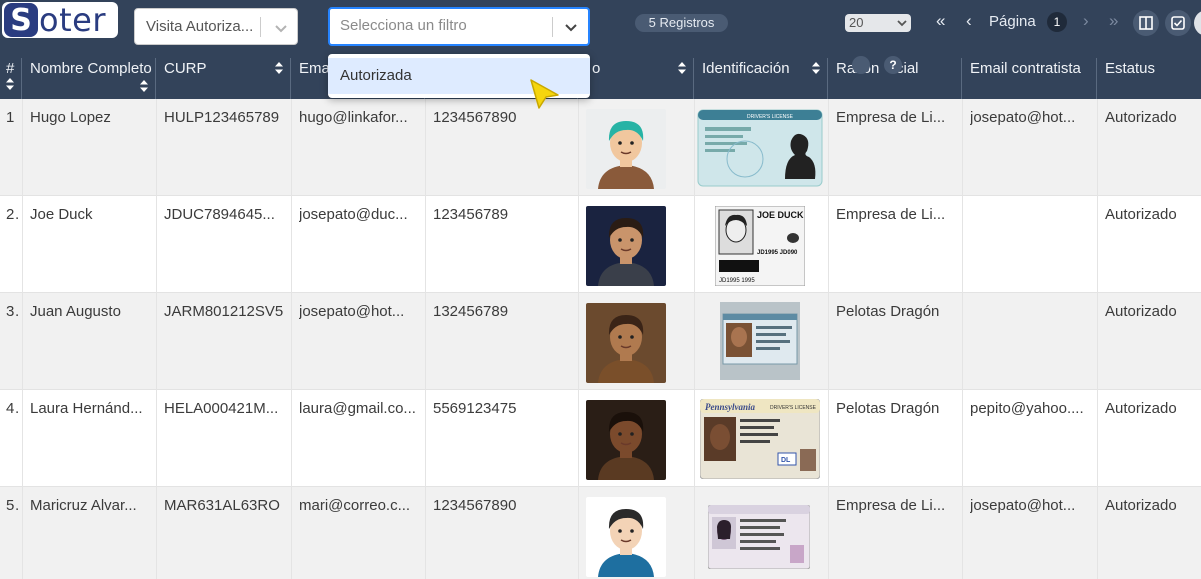  Describe the element at coordinates (780, 215) in the screenshot. I see `id-card-name: JOE DUCK` at that location.